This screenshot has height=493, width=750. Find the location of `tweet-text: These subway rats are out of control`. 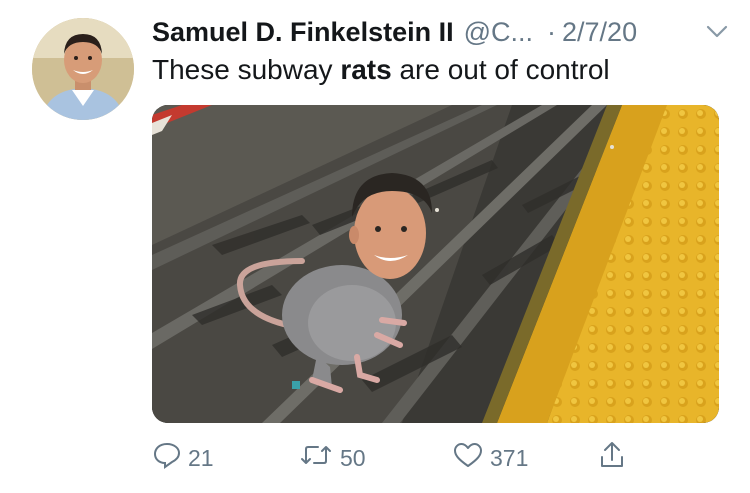

tweet-text: These subway rats are out of control is located at coordinates (381, 70).